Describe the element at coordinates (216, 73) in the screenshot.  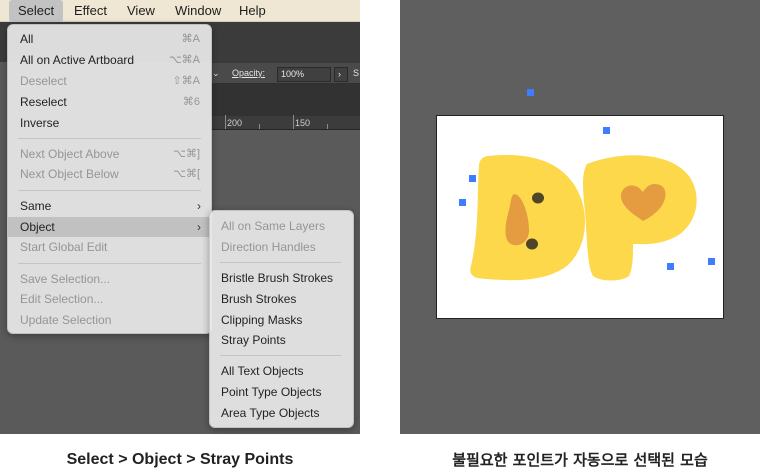
I see `dropdown-chevron-icon: ⌄` at that location.